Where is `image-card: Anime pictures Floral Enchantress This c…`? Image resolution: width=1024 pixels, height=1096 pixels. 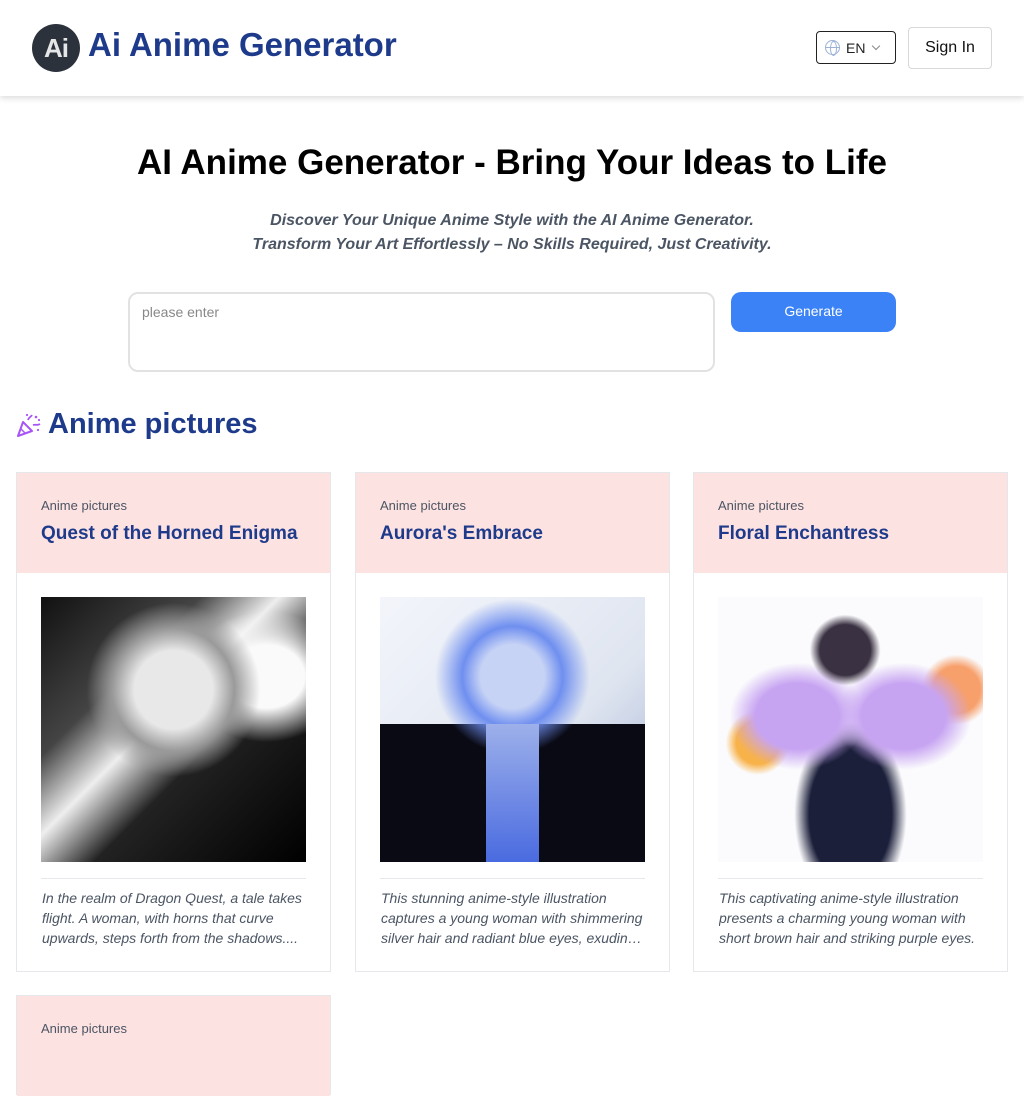
image-card: Anime pictures Floral Enchantress This c… is located at coordinates (850, 722).